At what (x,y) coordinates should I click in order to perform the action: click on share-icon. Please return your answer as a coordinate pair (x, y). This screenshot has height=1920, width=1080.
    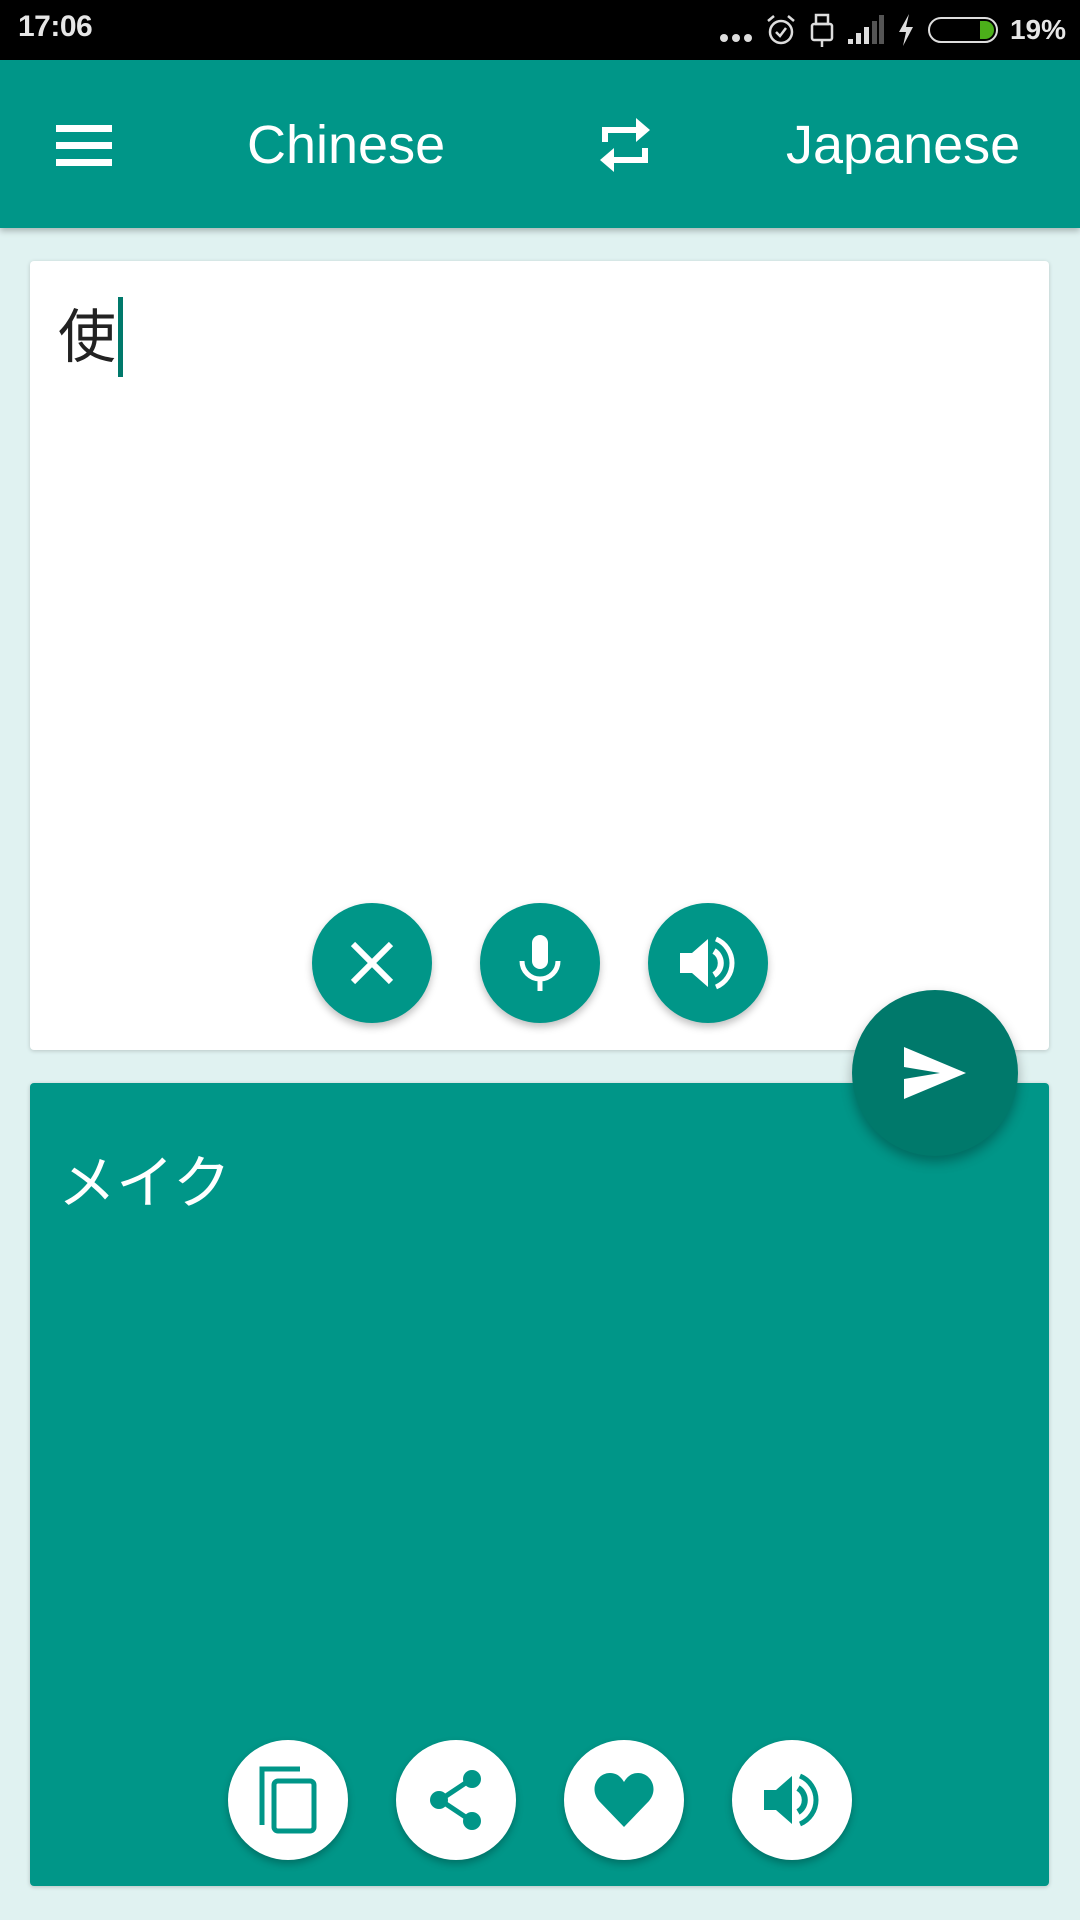
    Looking at the image, I should click on (455, 1800).